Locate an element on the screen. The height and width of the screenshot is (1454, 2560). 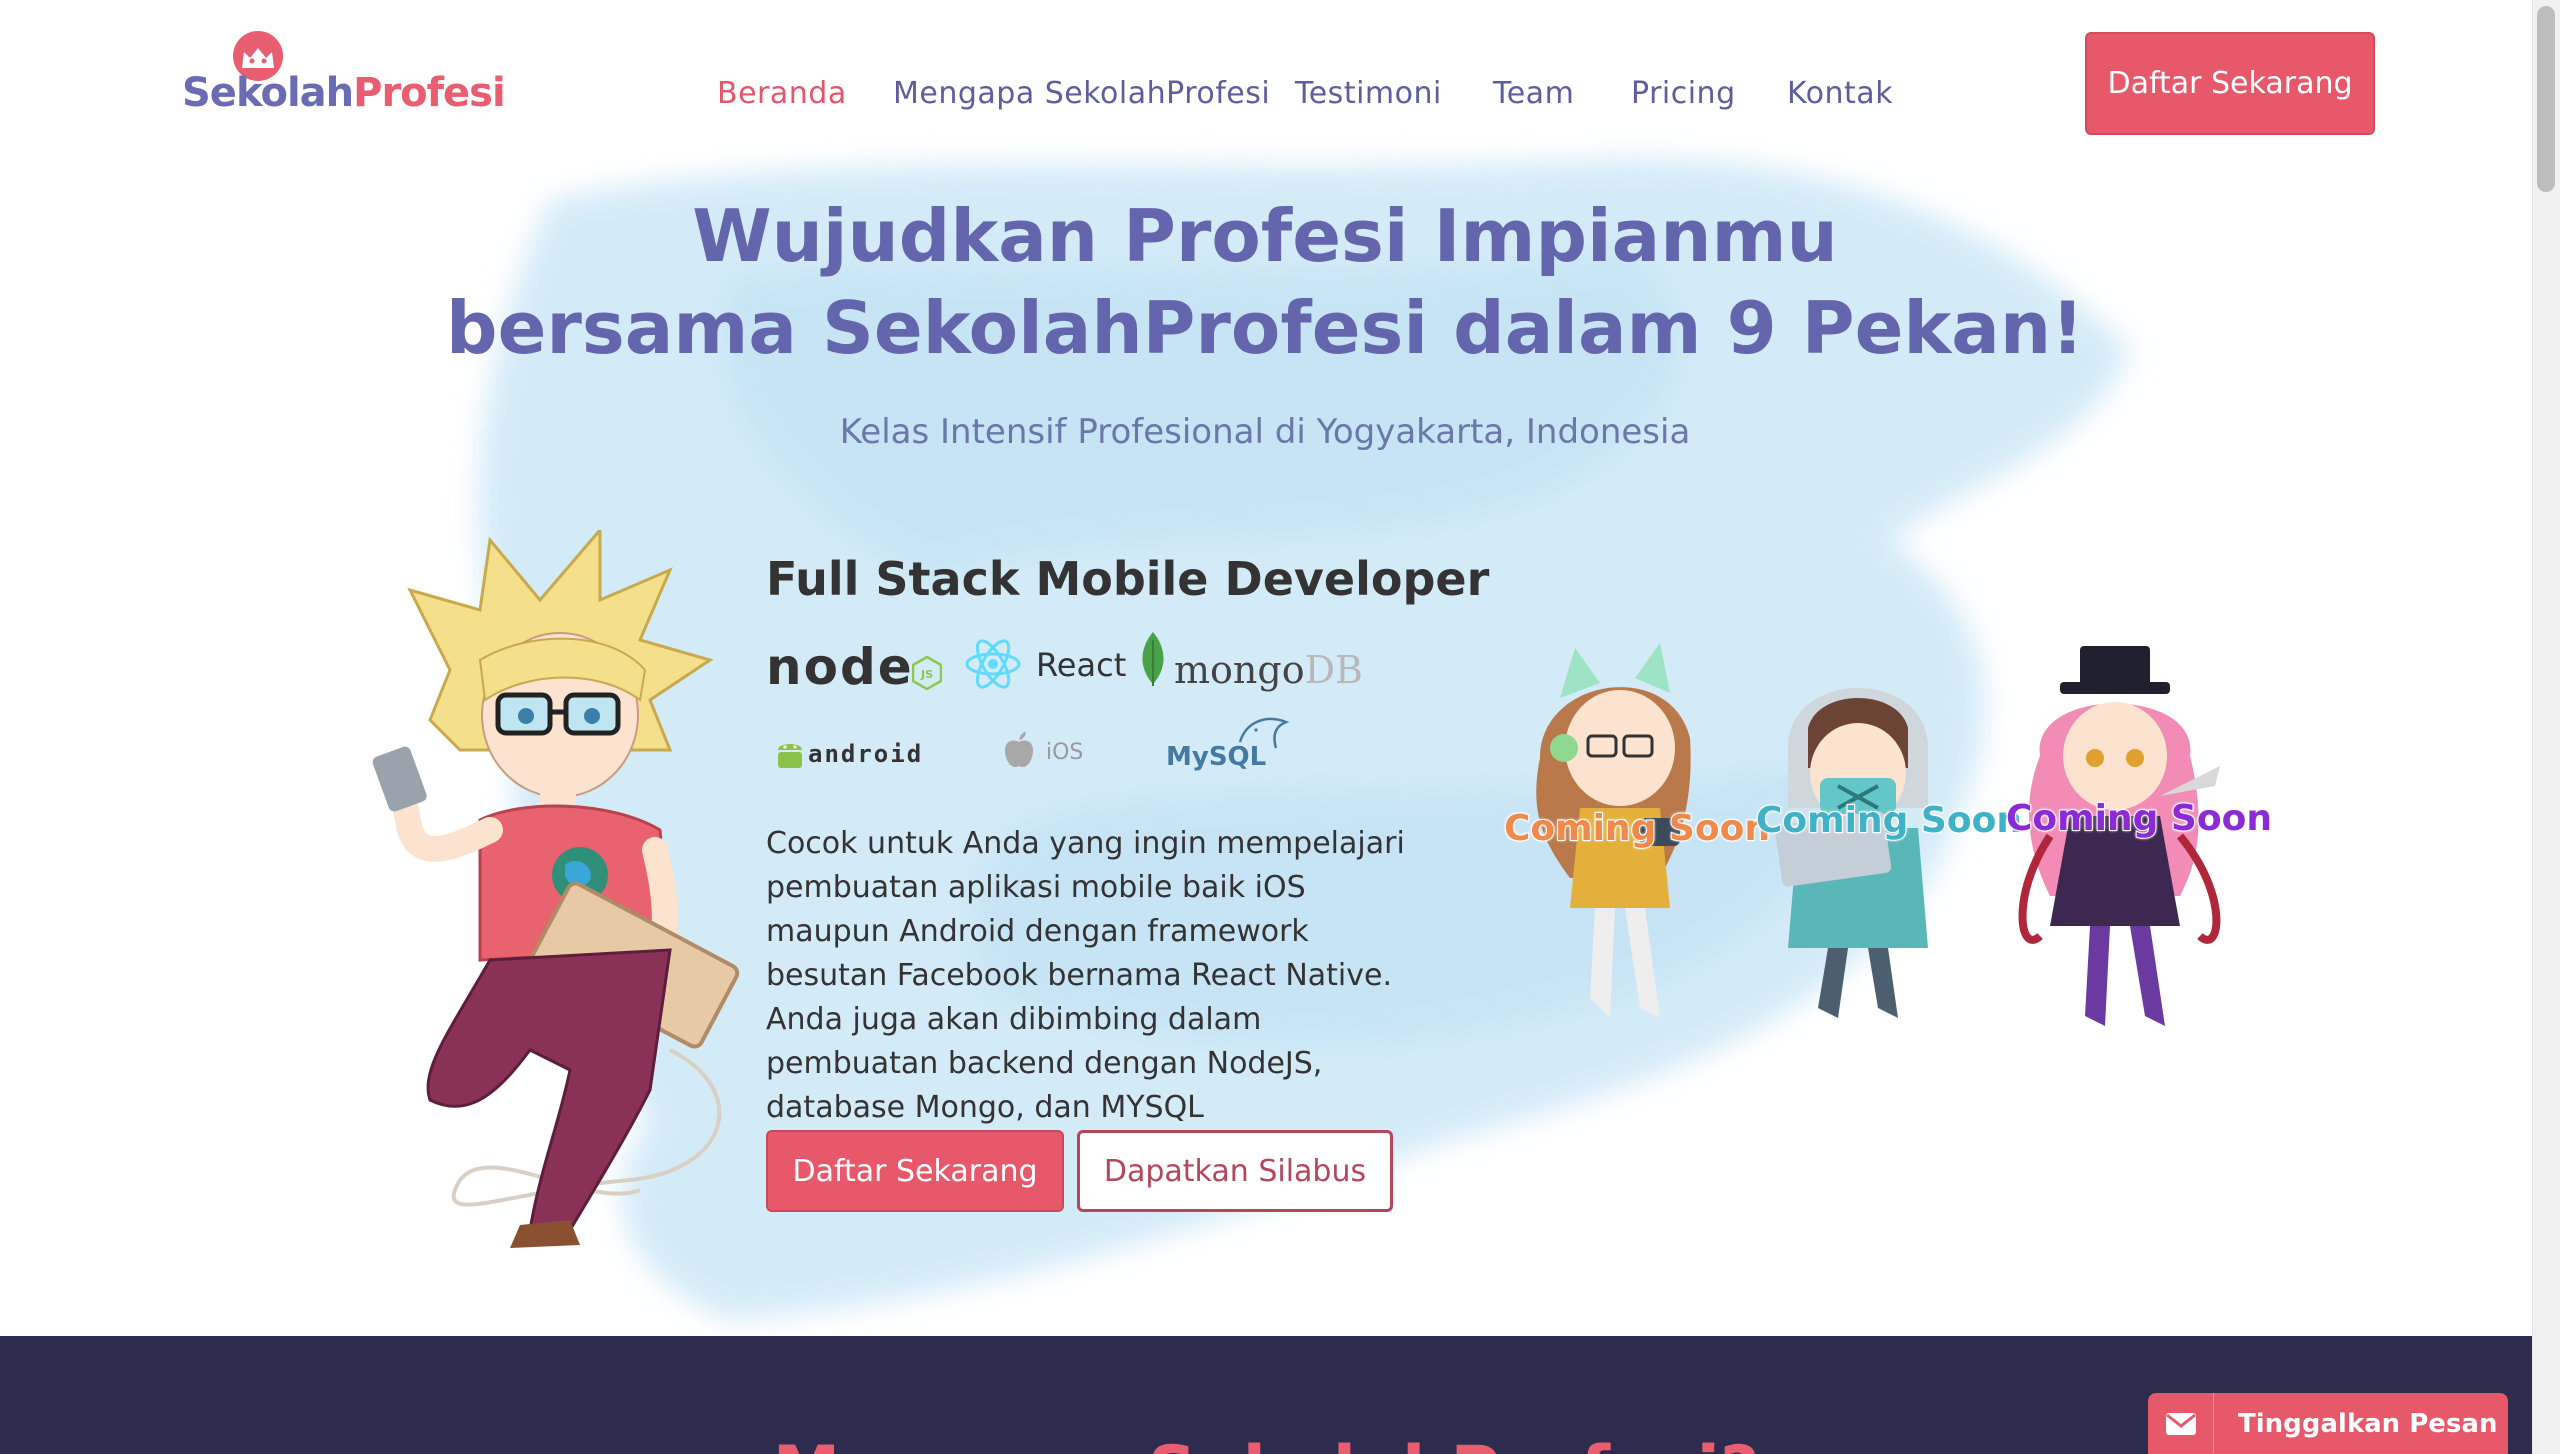
nav-item-beranda: Beranda is located at coordinates (782, 93).